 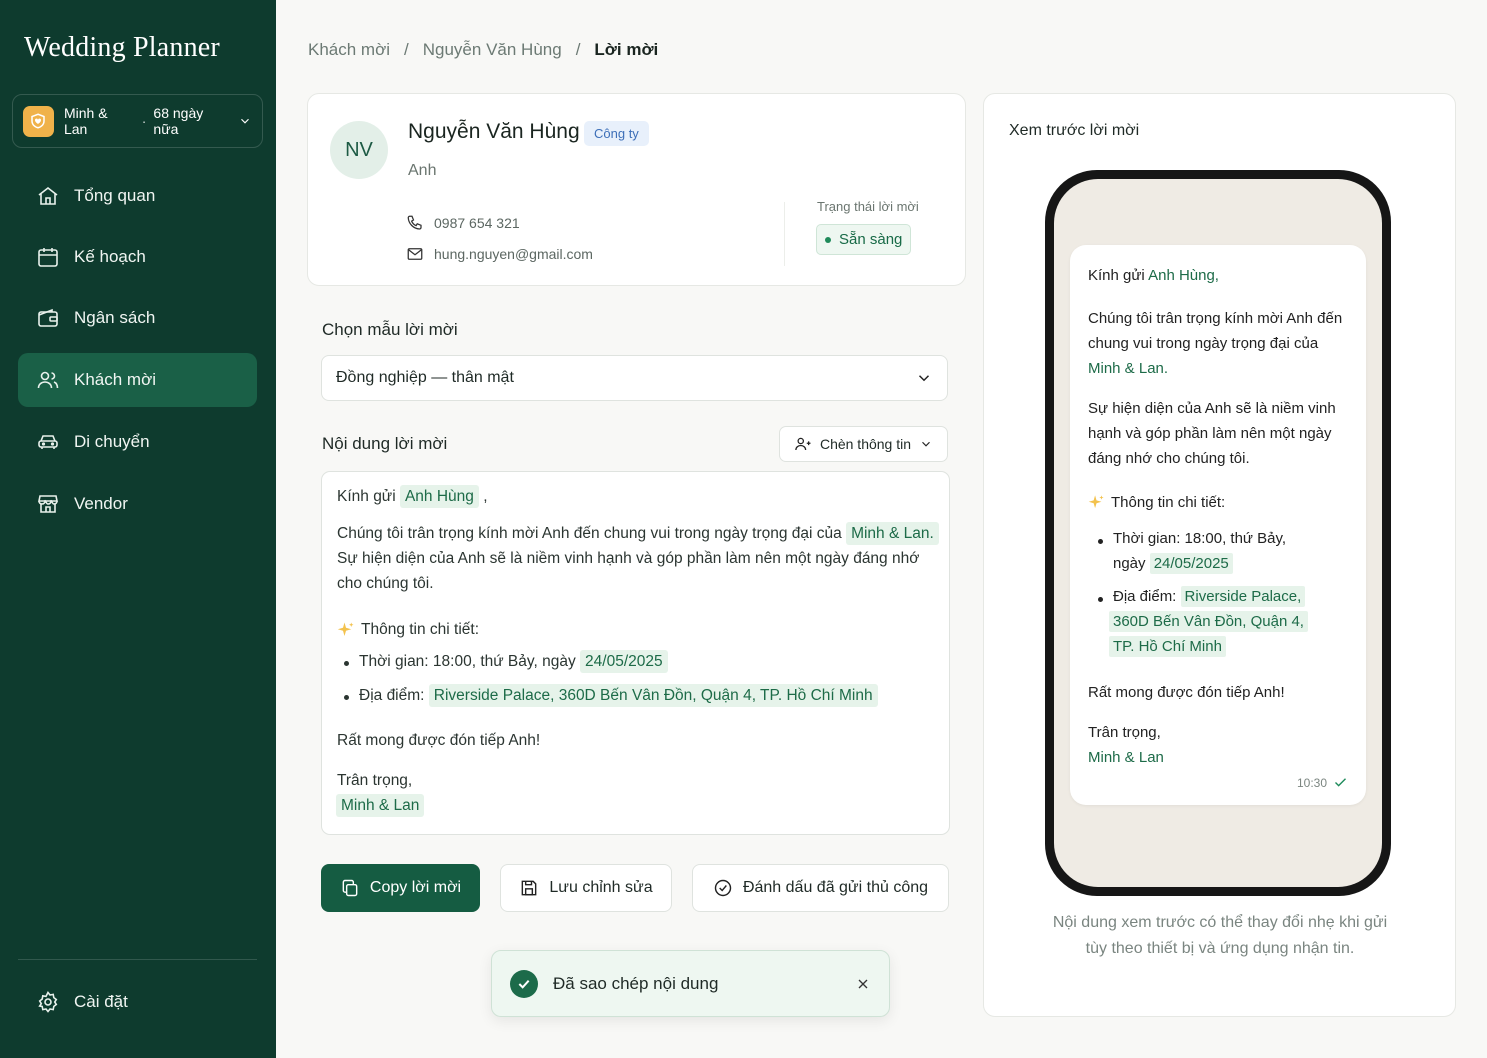 I want to click on users-icon, so click(x=48, y=380).